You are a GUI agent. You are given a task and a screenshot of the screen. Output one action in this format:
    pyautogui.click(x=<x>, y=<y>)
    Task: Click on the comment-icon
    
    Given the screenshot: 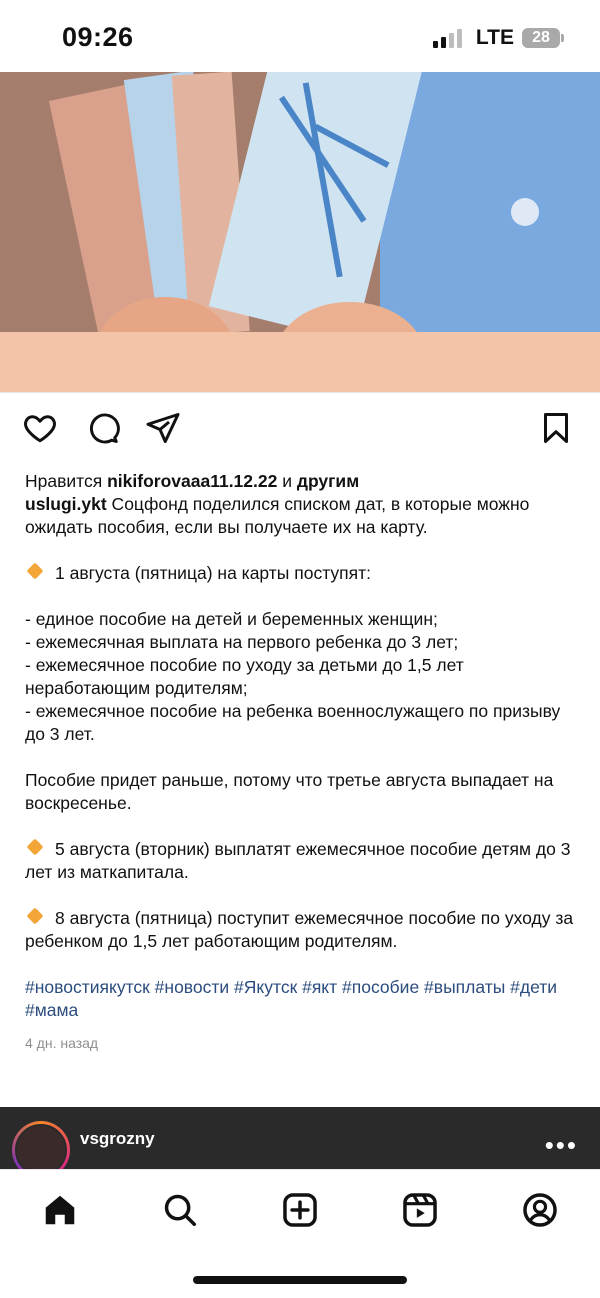 What is the action you would take?
    pyautogui.click(x=104, y=428)
    